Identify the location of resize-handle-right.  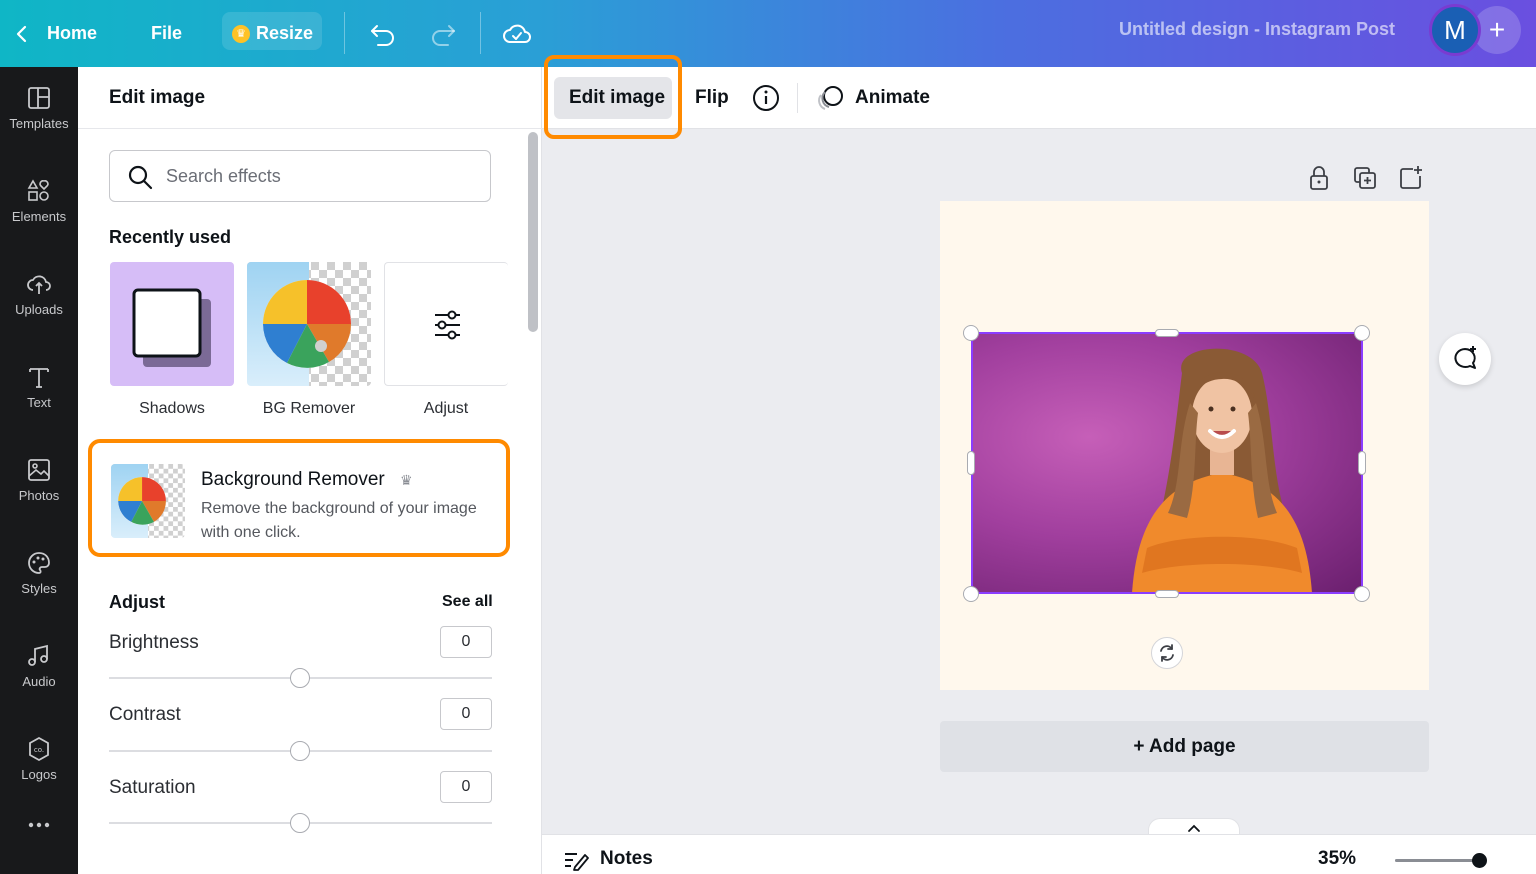
(1362, 463).